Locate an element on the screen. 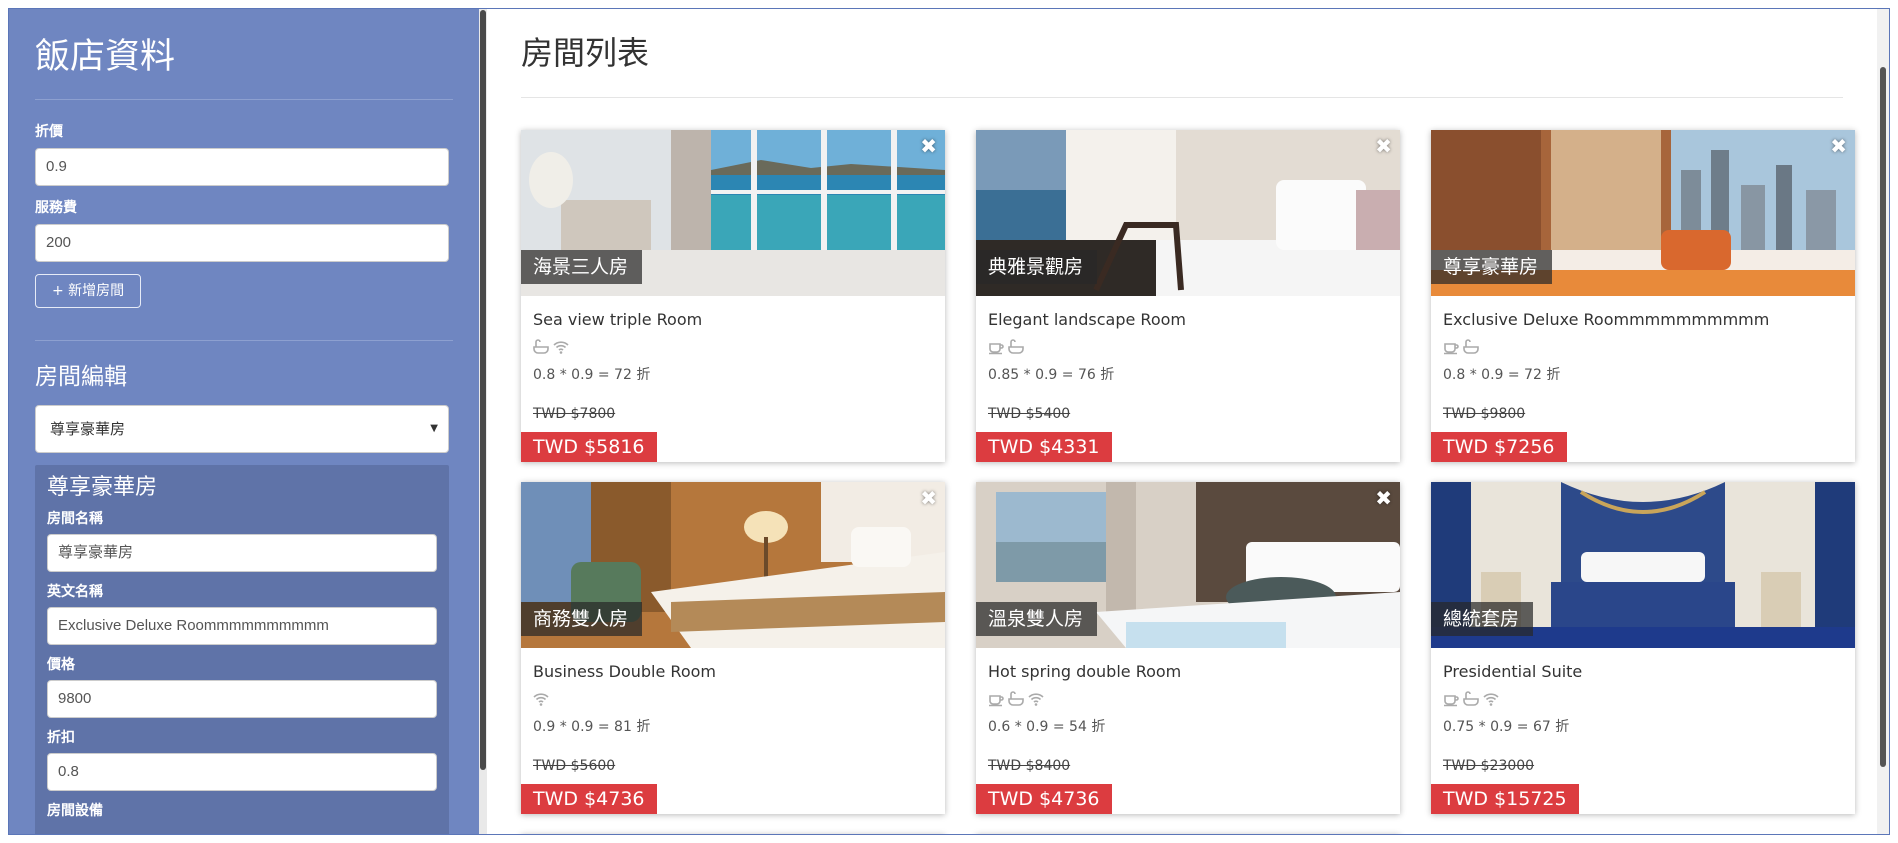 The width and height of the screenshot is (1898, 843). room-photo: 總統套房 is located at coordinates (1643, 565).